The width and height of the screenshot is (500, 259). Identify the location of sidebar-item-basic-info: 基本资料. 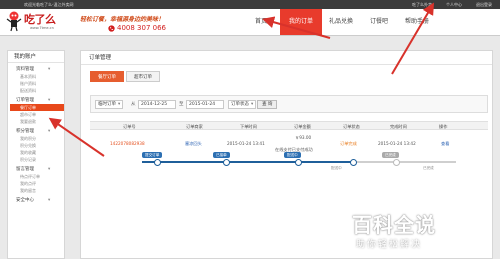
(36, 76).